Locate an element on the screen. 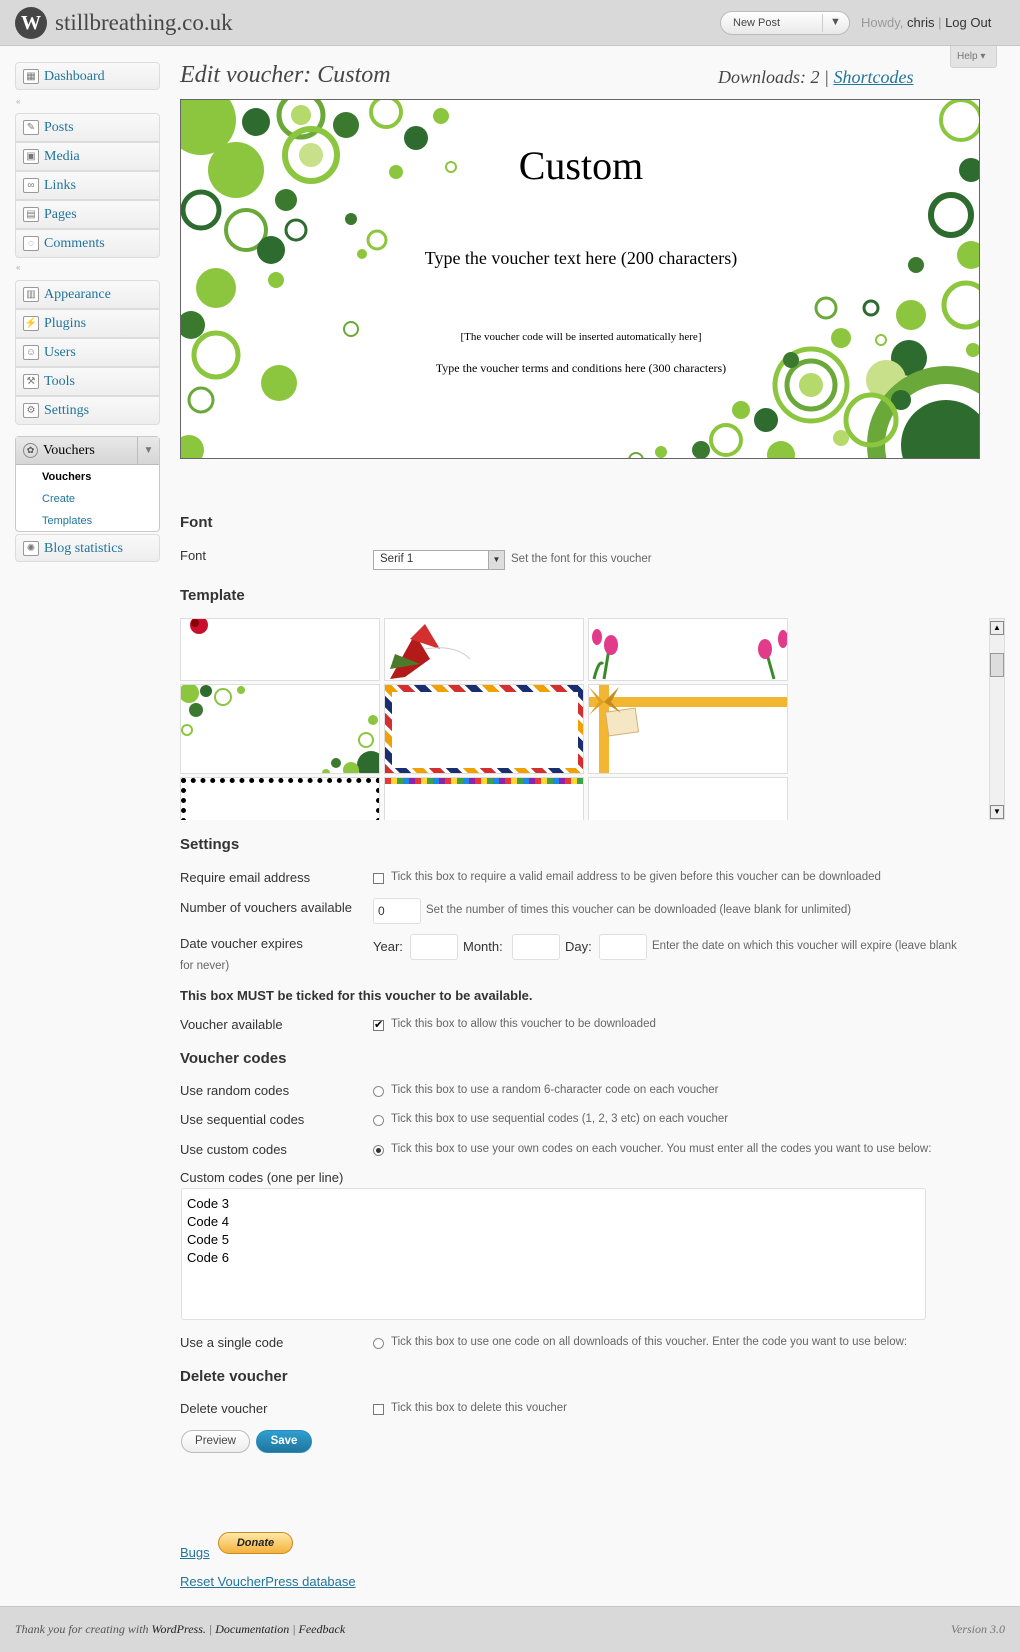 The image size is (1020, 1652). custom-codes-radio is located at coordinates (378, 1150).